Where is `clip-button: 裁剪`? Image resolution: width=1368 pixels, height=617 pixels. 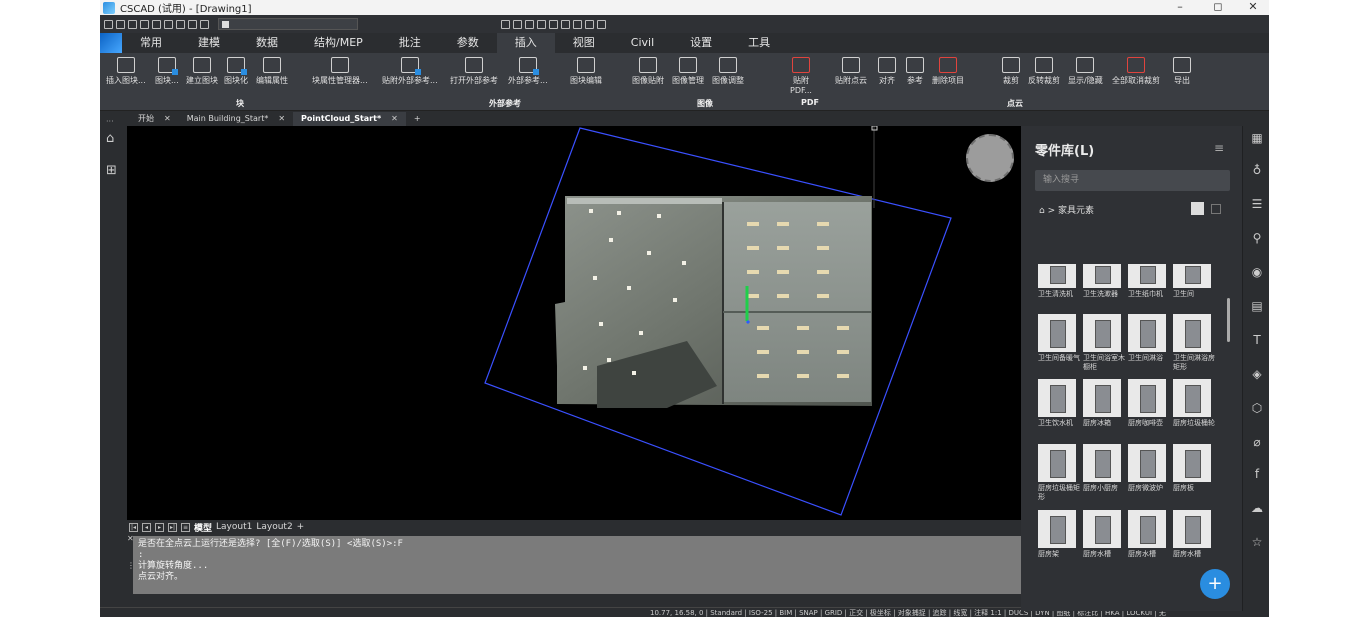 clip-button: 裁剪 is located at coordinates (1011, 75).